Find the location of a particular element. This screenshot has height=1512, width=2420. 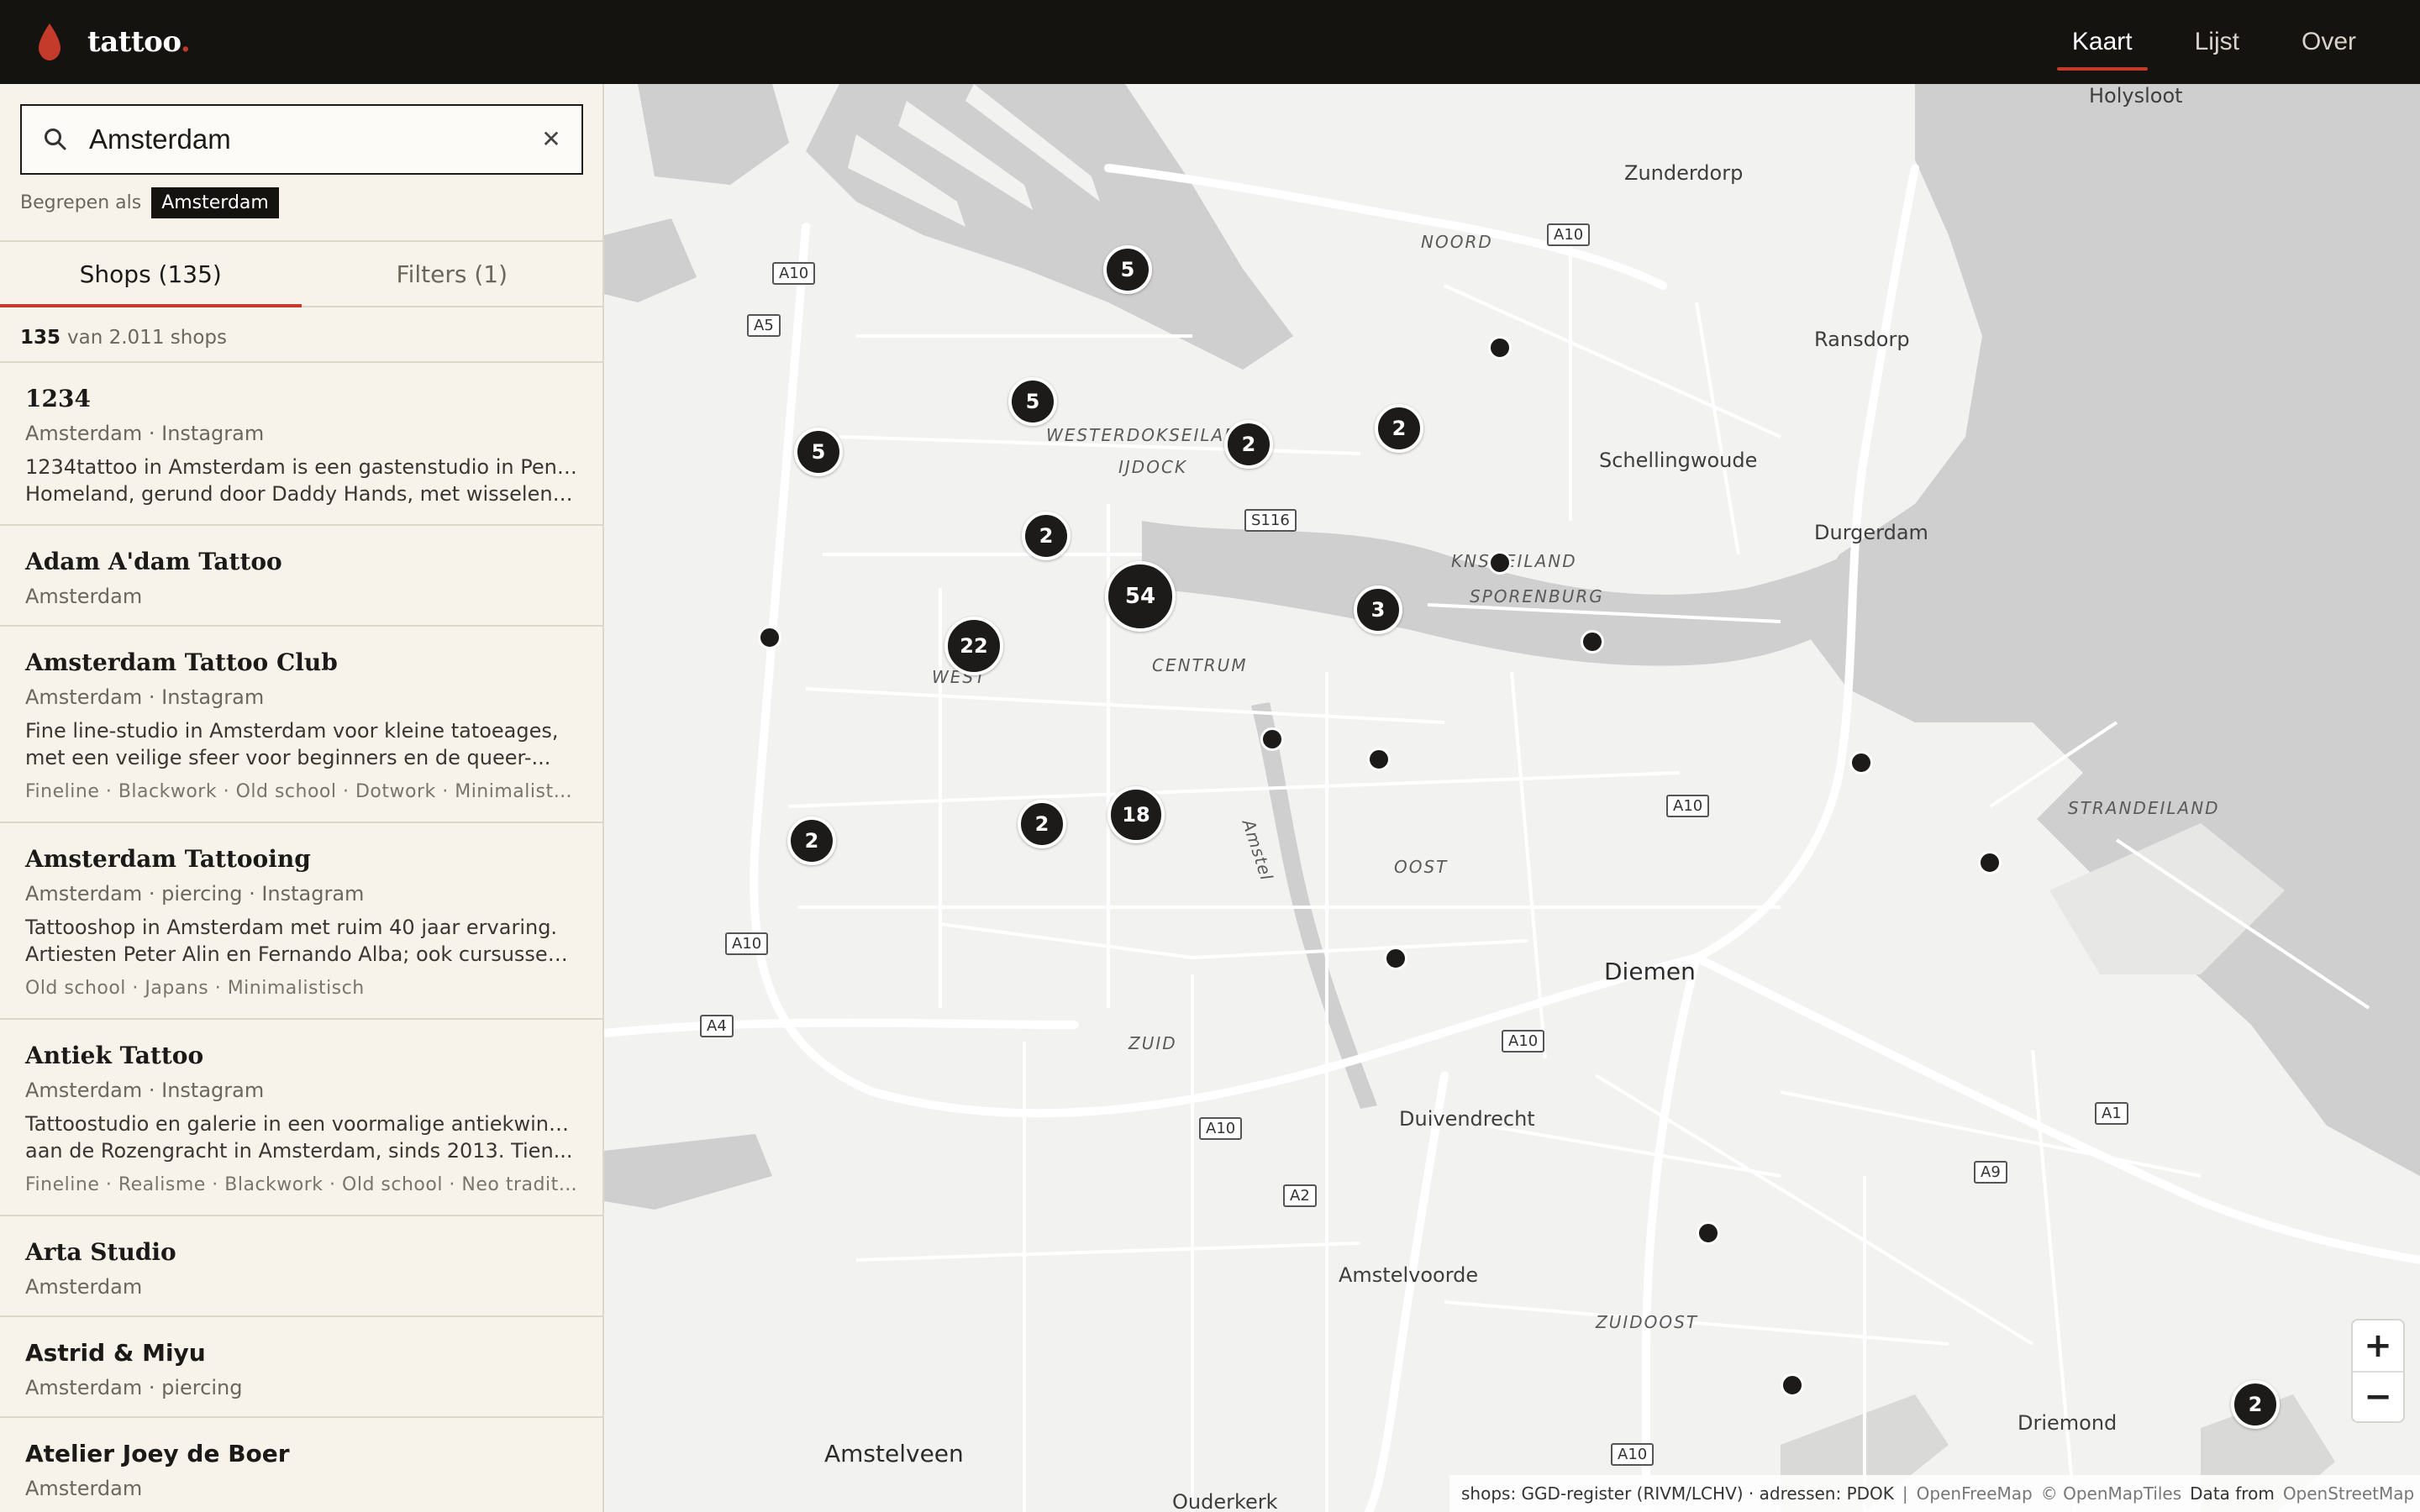

interpretation-label: Begrepen als is located at coordinates (81, 202).